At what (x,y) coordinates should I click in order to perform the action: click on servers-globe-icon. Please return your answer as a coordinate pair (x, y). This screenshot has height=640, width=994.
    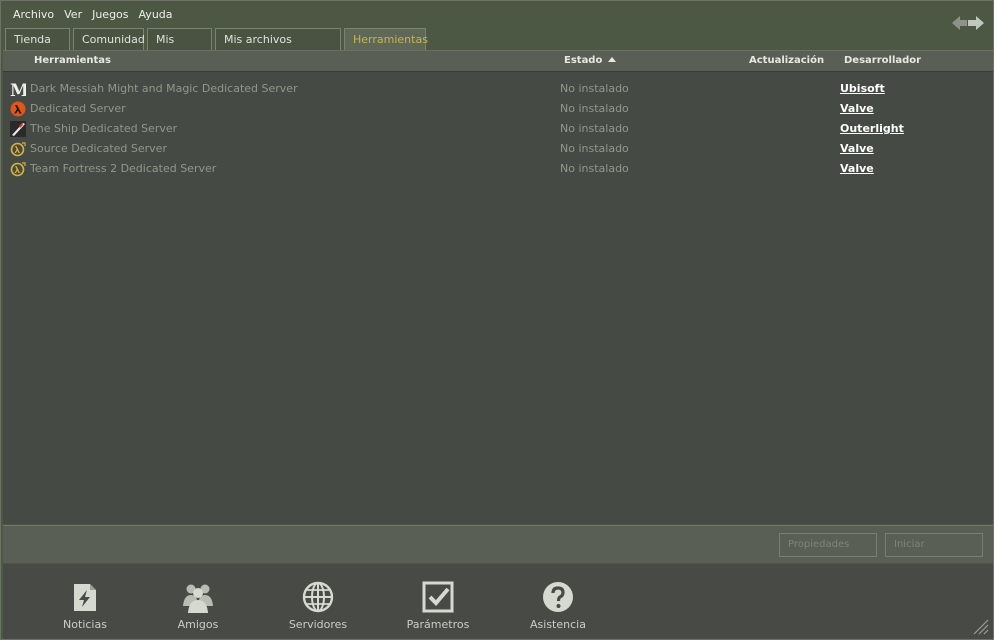
    Looking at the image, I should click on (318, 597).